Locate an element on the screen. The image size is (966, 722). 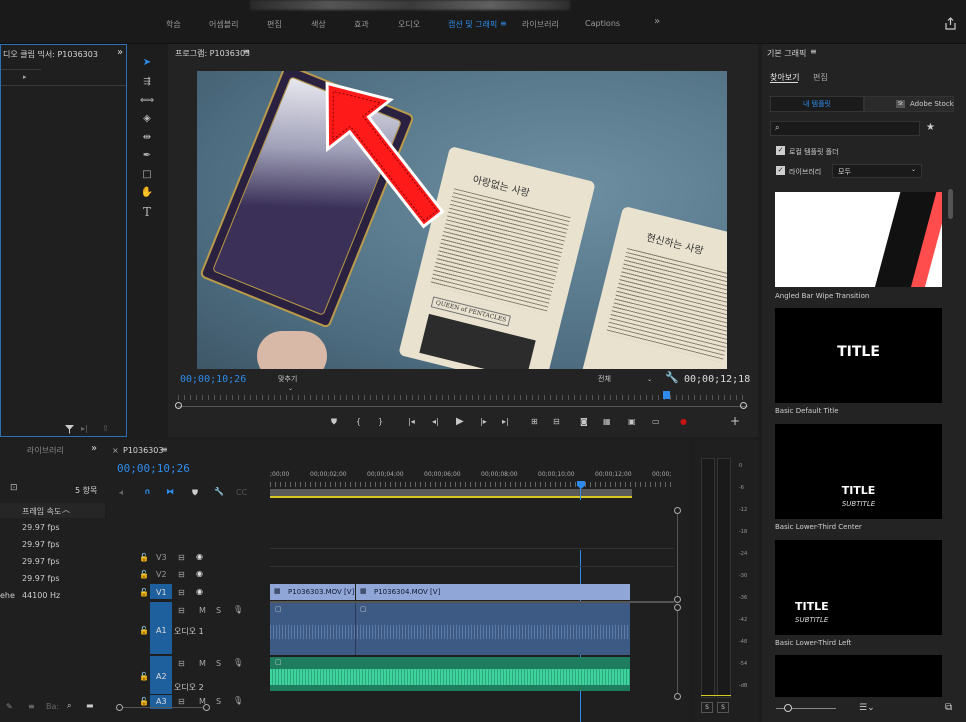
workspace-tab-editing: 편집 is located at coordinates (274, 24).